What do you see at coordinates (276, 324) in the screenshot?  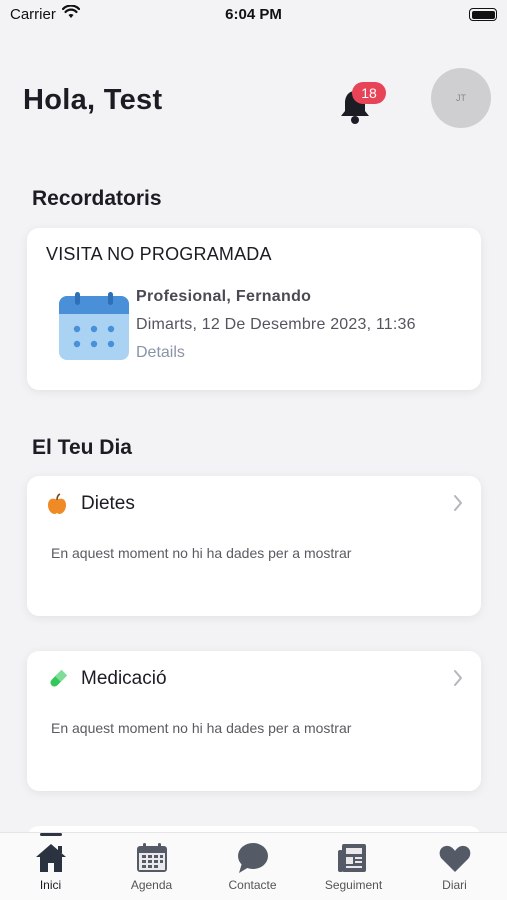 I see `appointment-datetime: Dimarts, 12 De Desembre 2023, 11:36` at bounding box center [276, 324].